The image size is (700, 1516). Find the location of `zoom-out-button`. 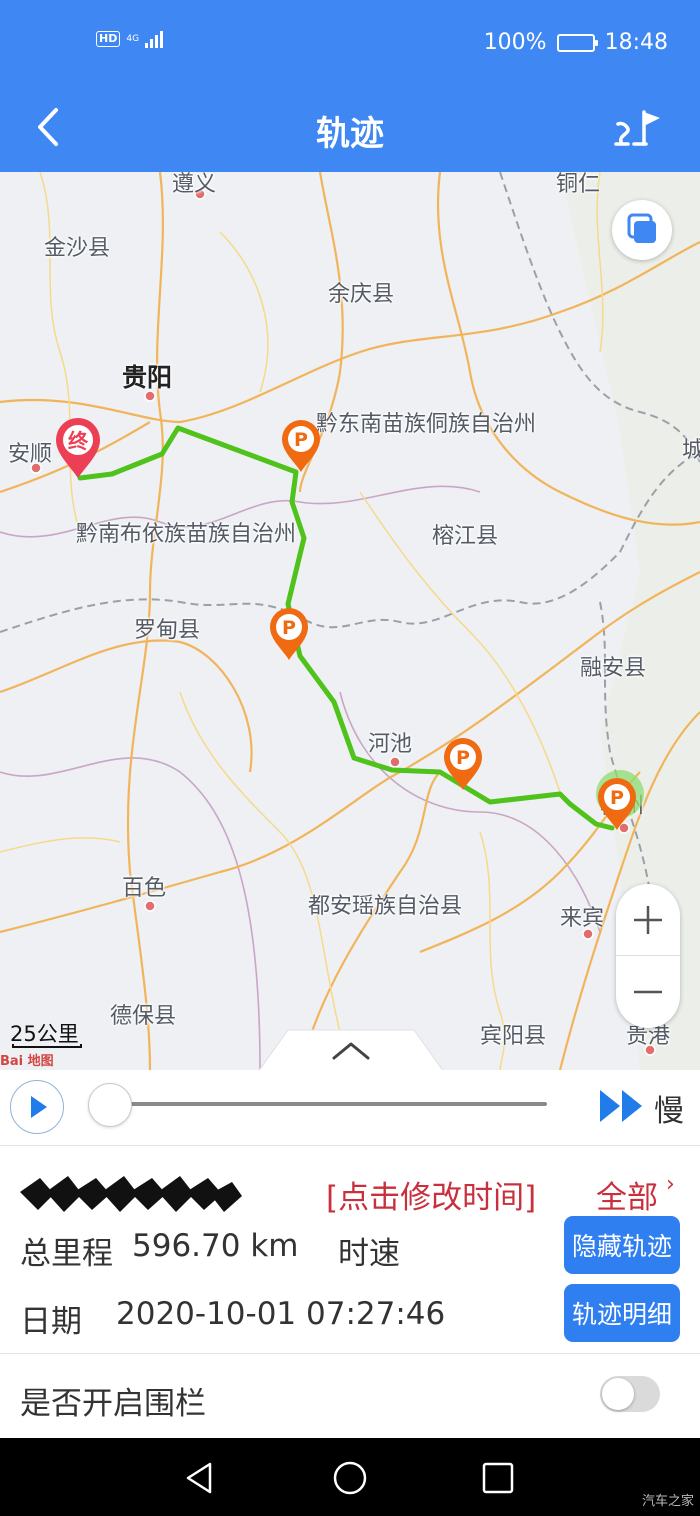

zoom-out-button is located at coordinates (648, 992).